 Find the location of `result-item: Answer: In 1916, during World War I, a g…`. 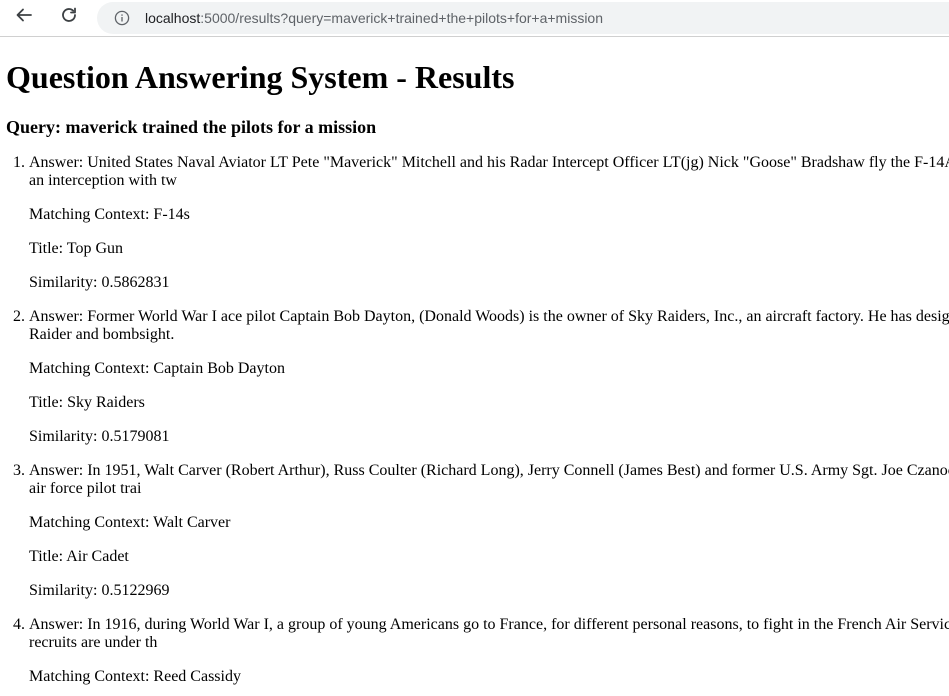

result-item: Answer: In 1916, during World War I, a g… is located at coordinates (489, 651).